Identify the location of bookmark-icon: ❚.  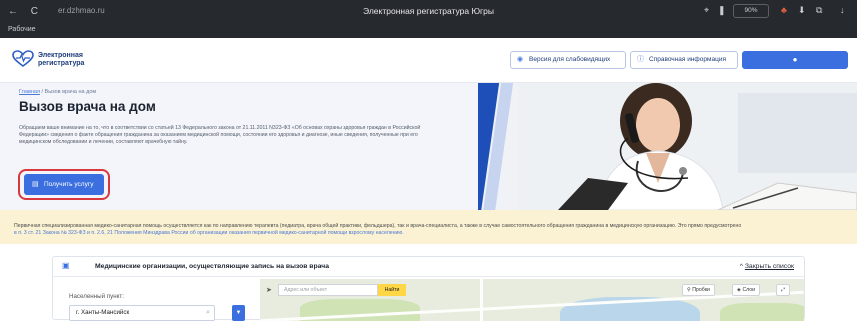
(722, 10).